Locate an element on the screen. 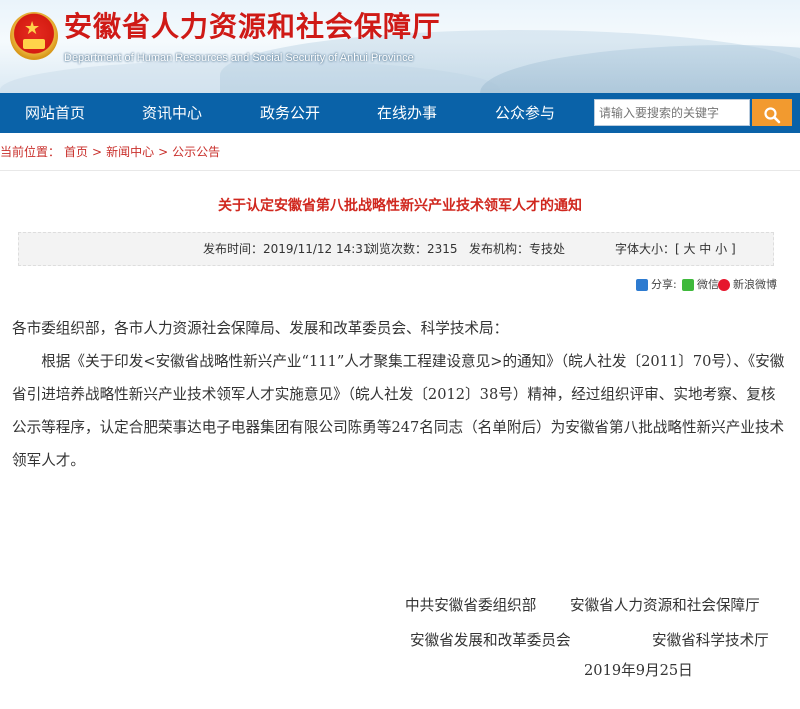  nav-item-online-service: 在线办事 is located at coordinates (407, 113).